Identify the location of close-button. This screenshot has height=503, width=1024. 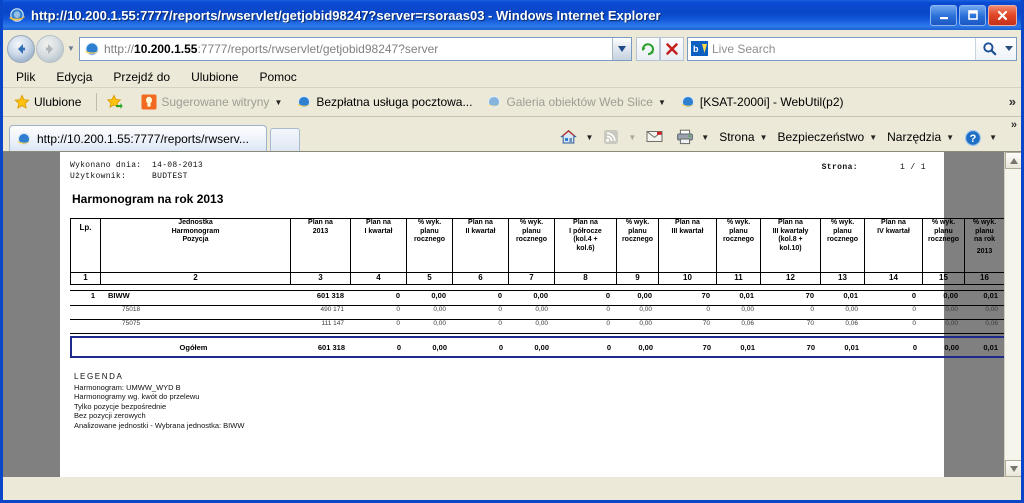
(1002, 15).